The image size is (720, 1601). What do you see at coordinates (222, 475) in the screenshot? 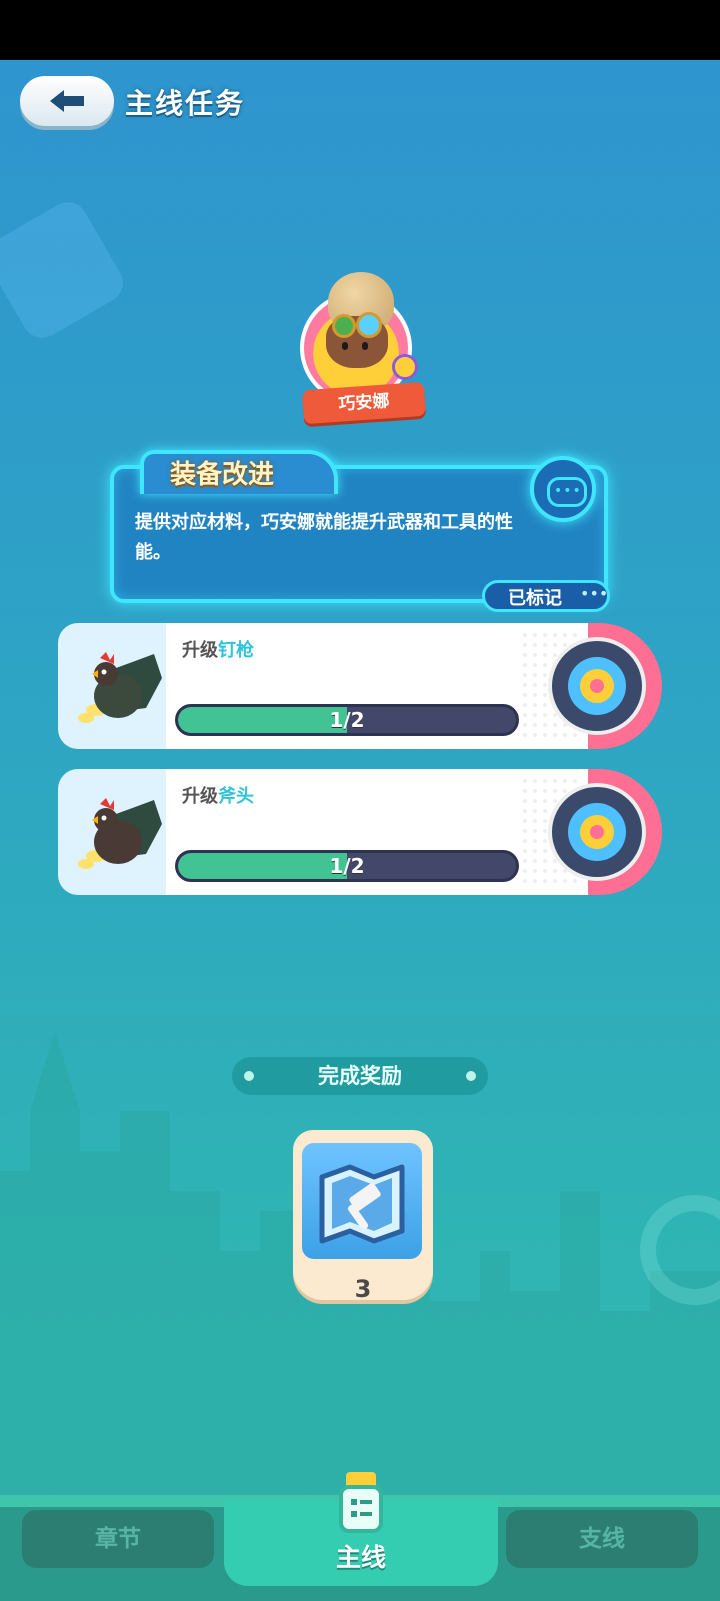
I see `dialog-title: 装备改进` at bounding box center [222, 475].